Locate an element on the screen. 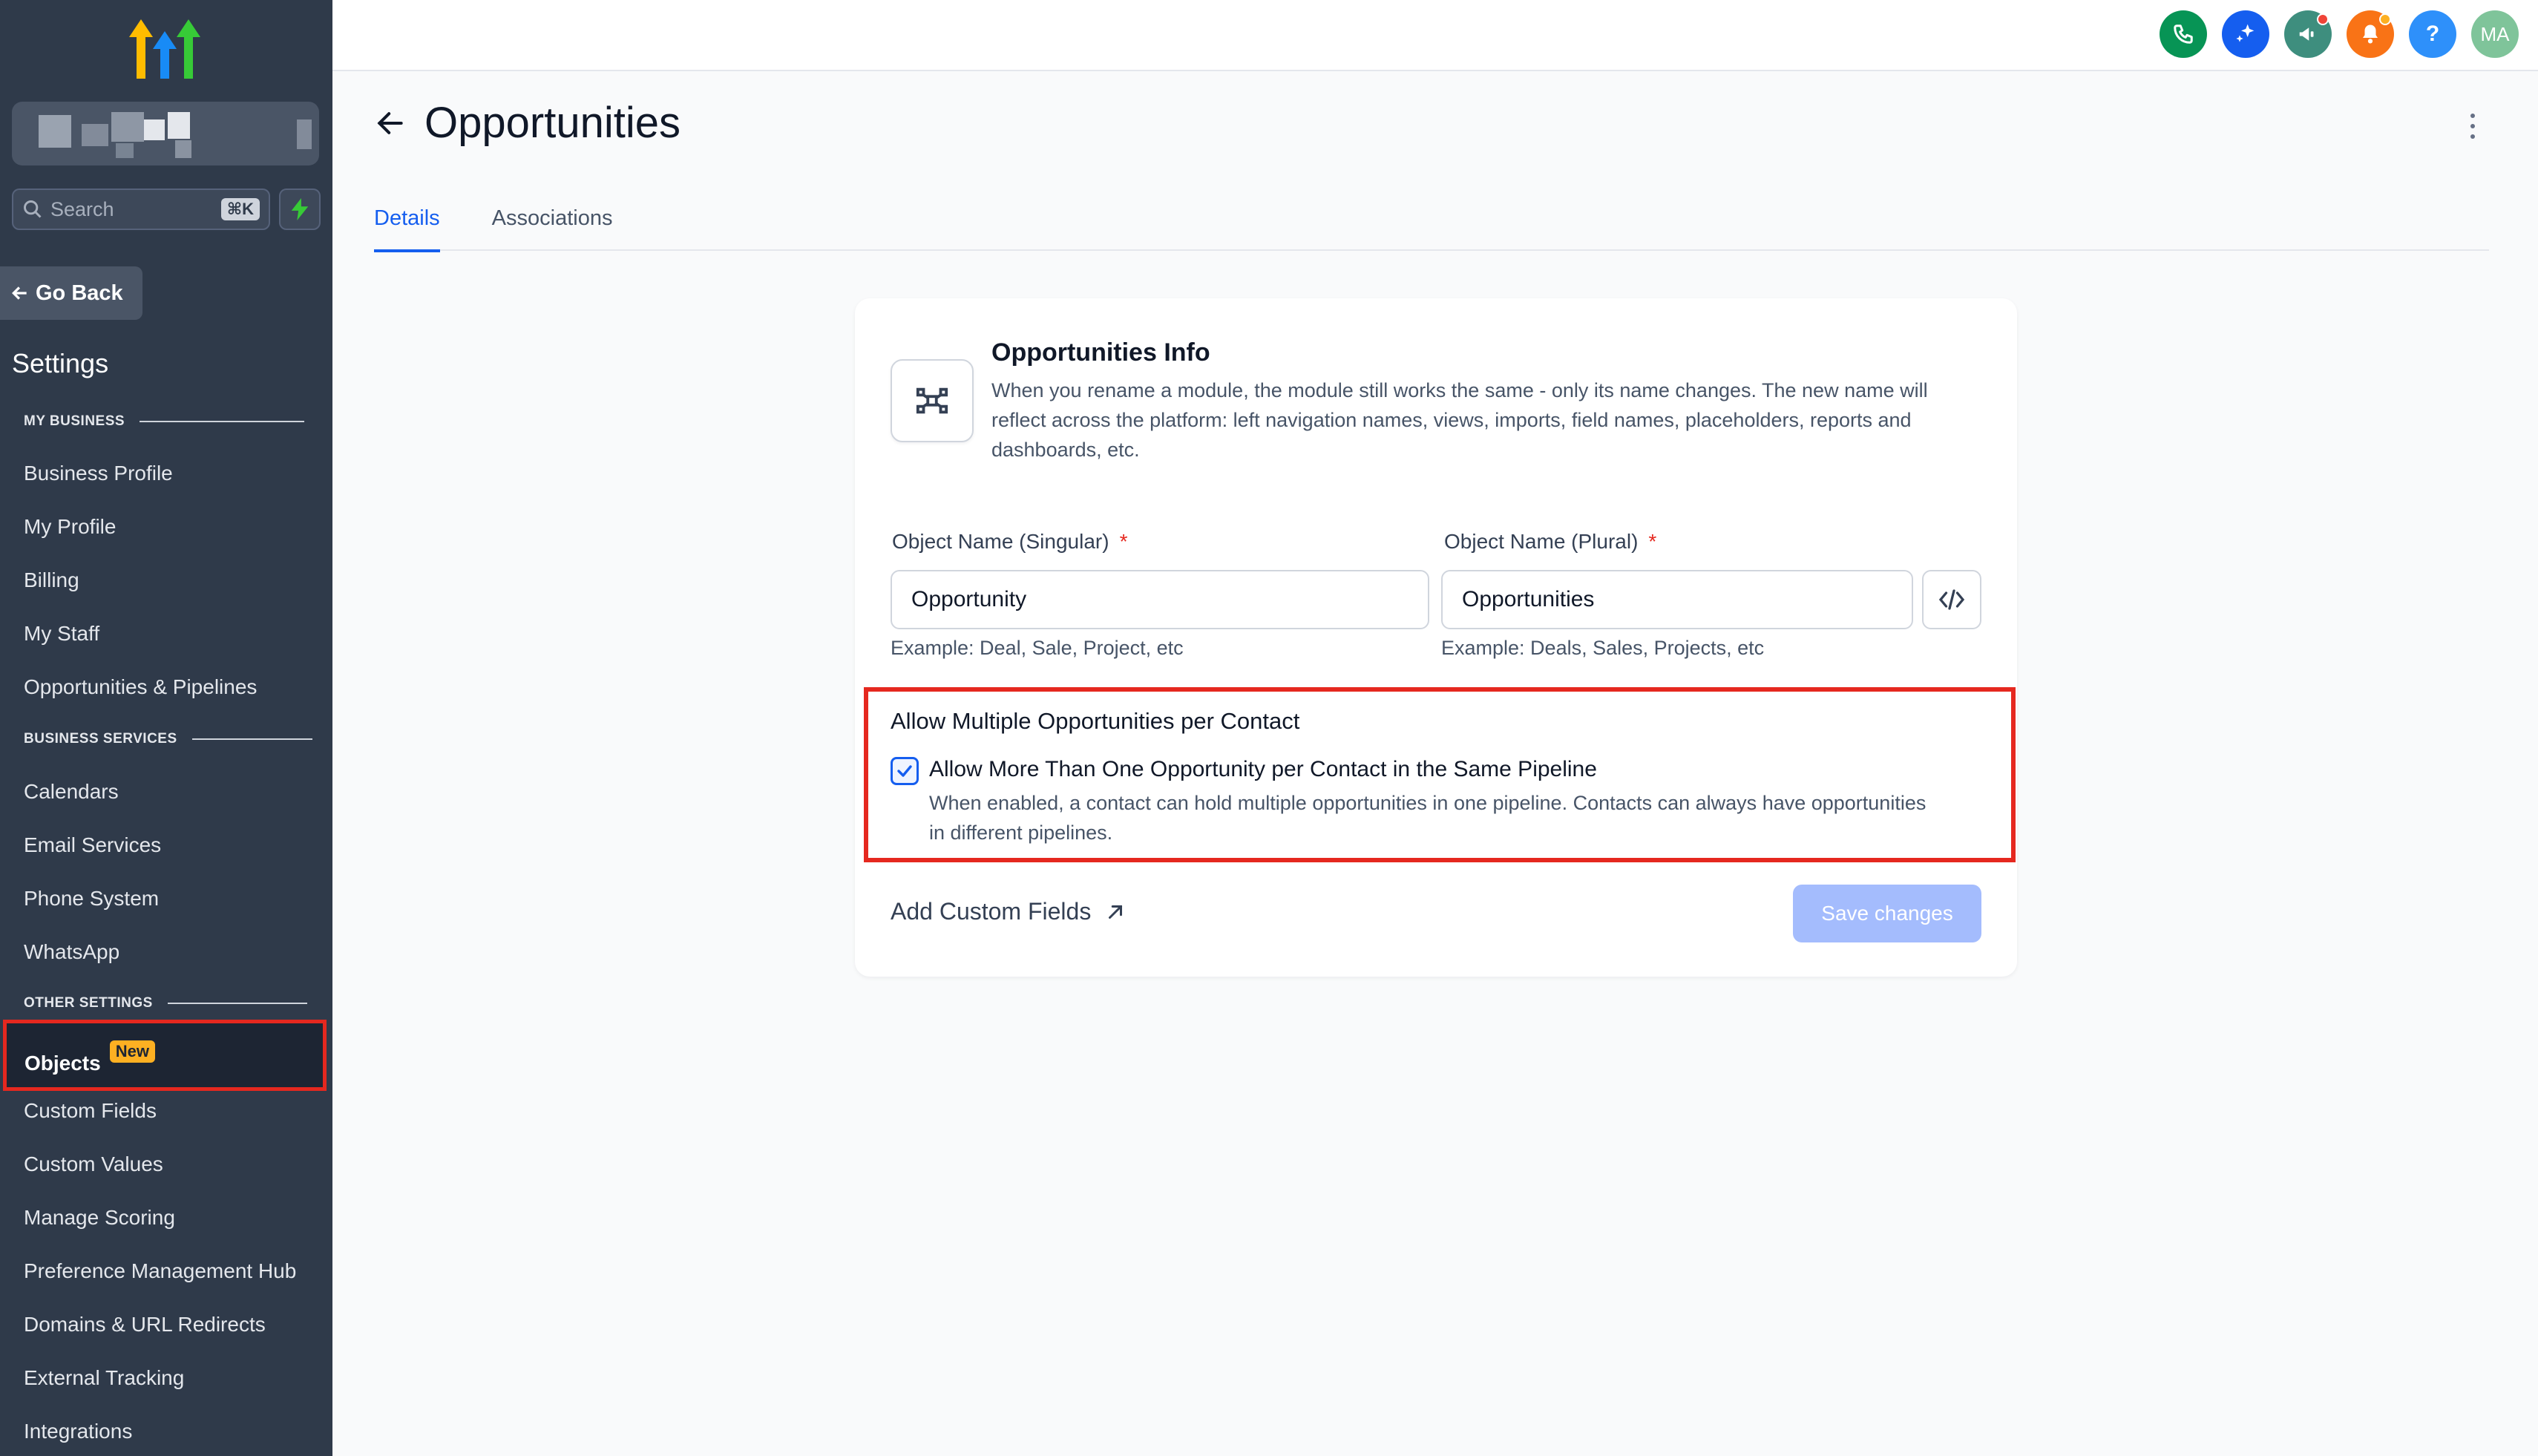  external-arrow-icon is located at coordinates (1116, 912).